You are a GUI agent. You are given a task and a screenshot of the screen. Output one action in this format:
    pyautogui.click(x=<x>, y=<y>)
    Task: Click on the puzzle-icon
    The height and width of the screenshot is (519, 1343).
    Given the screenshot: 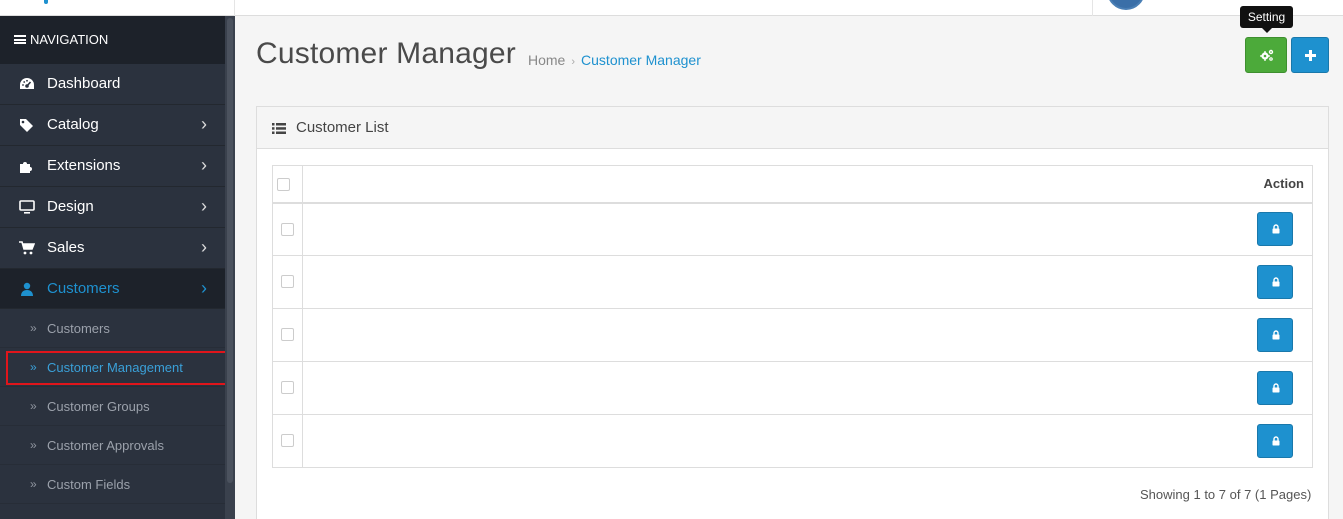 What is the action you would take?
    pyautogui.click(x=27, y=166)
    